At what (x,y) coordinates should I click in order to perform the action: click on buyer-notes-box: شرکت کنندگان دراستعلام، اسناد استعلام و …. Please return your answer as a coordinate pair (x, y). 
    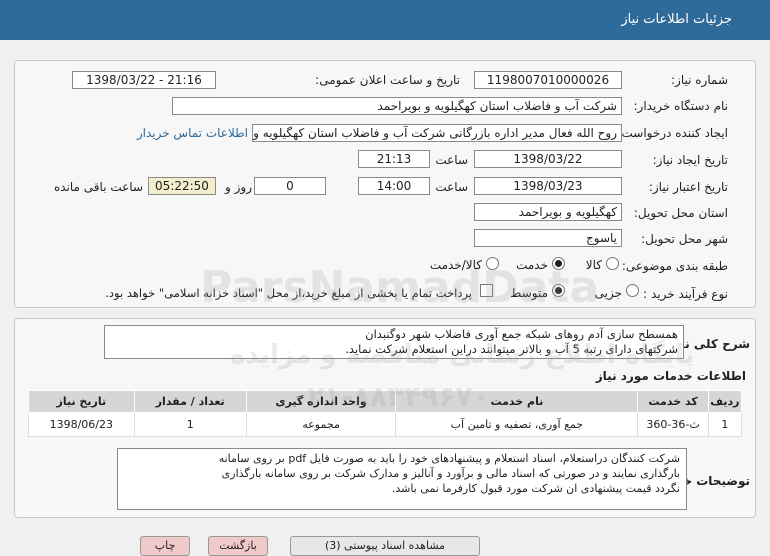
    Looking at the image, I should click on (402, 479).